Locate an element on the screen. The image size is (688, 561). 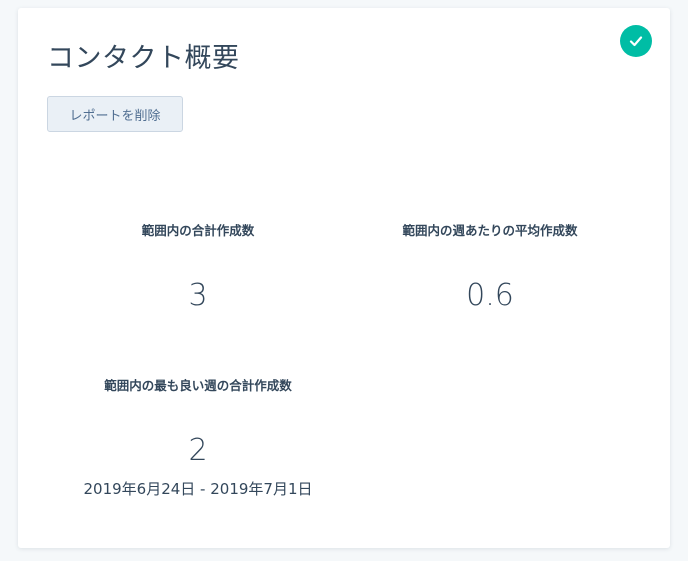
metric-label: 範囲内の週あたりの平均作成数 is located at coordinates (490, 230).